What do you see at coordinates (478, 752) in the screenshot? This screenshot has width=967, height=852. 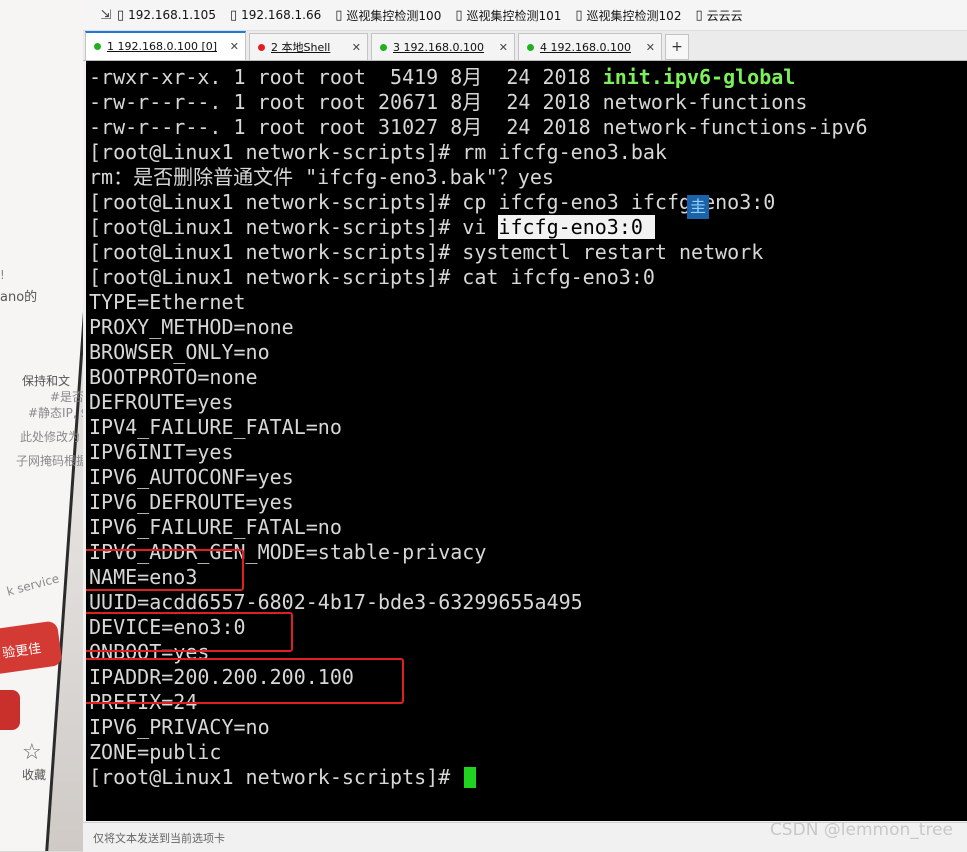 I see `terminal-line: ZONE=public` at bounding box center [478, 752].